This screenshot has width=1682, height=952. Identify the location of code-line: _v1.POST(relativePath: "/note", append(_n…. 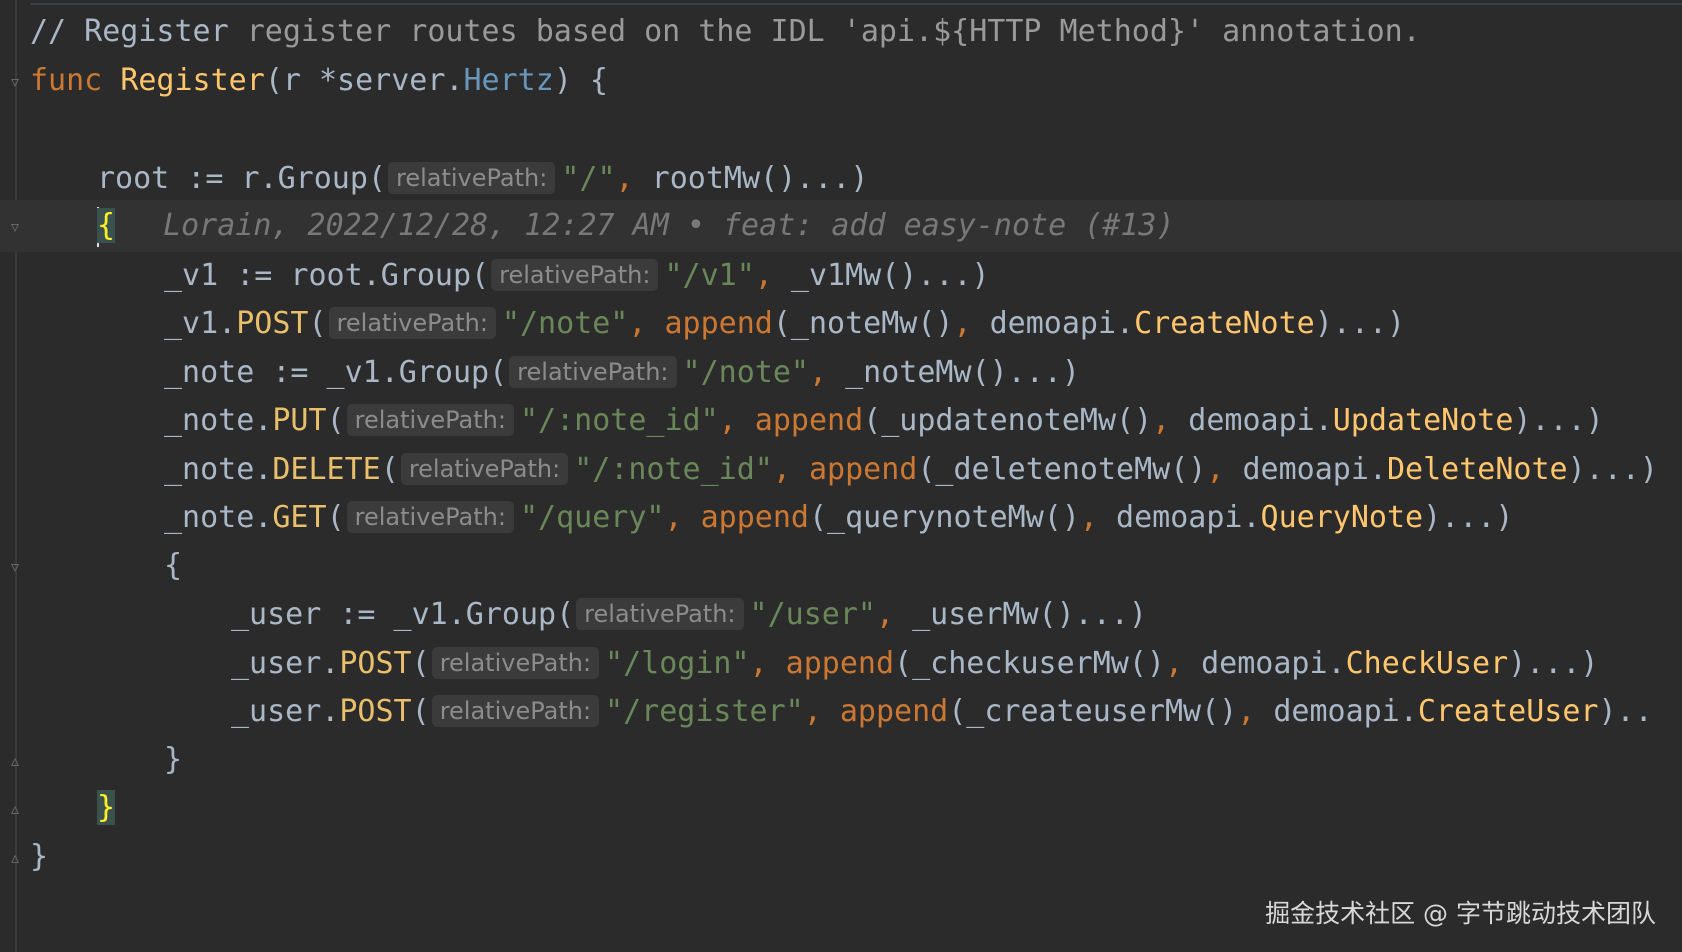
(841, 323).